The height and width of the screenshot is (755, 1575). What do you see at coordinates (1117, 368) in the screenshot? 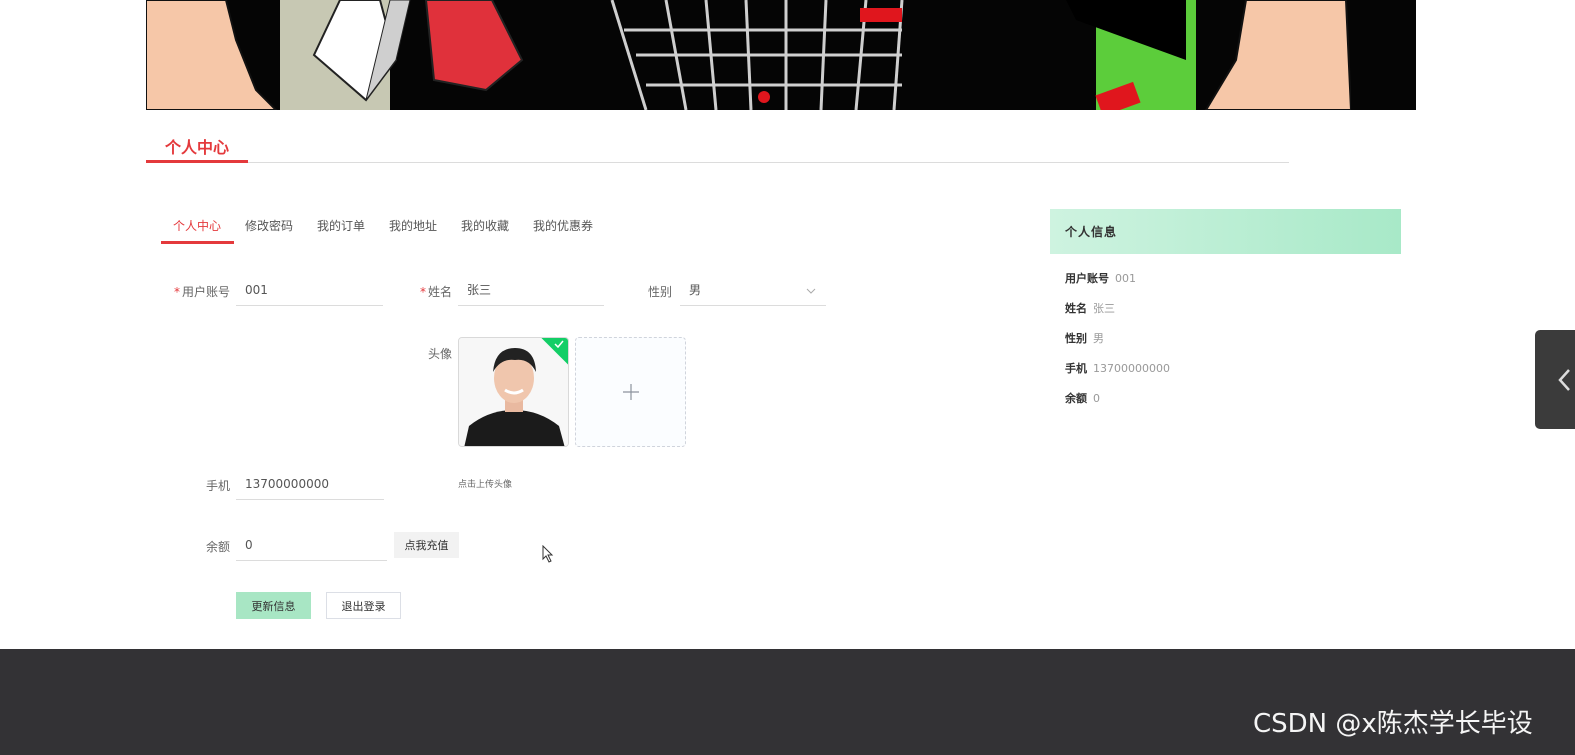
I see `info-row-phone: 手机 13700000000` at bounding box center [1117, 368].